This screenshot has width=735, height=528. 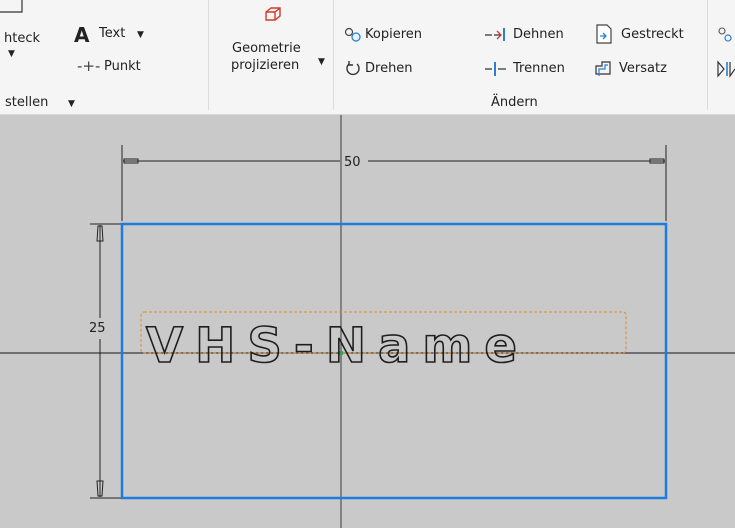 What do you see at coordinates (514, 102) in the screenshot?
I see `modify-panel-label: Ändern` at bounding box center [514, 102].